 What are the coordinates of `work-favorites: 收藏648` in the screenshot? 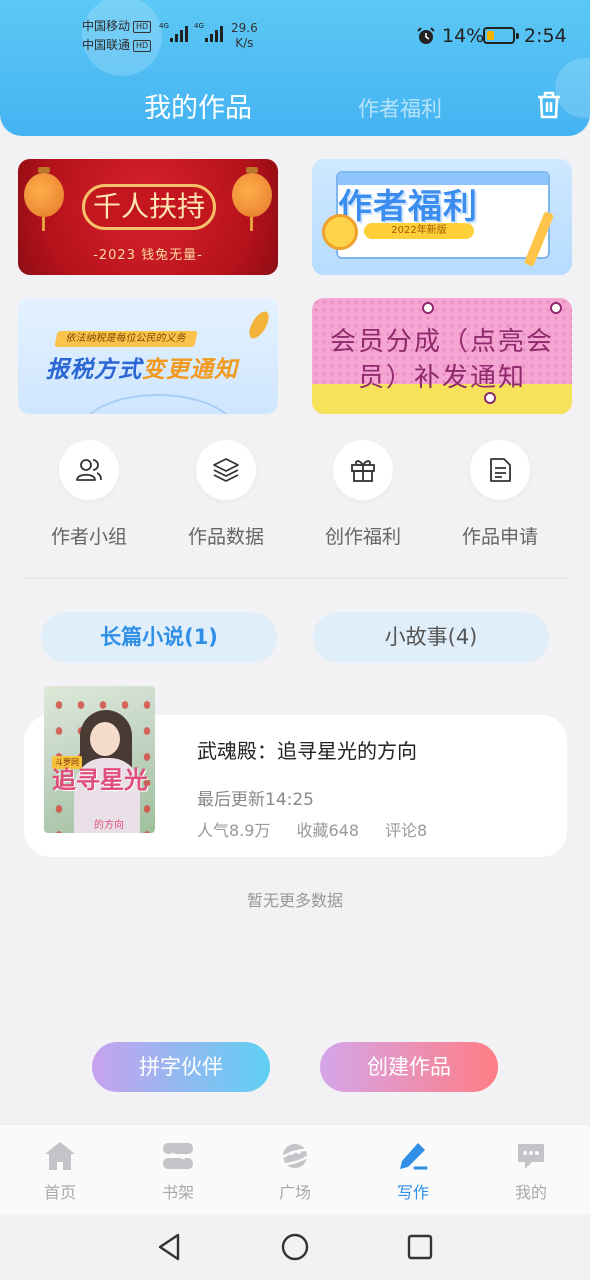 It's located at (327, 830).